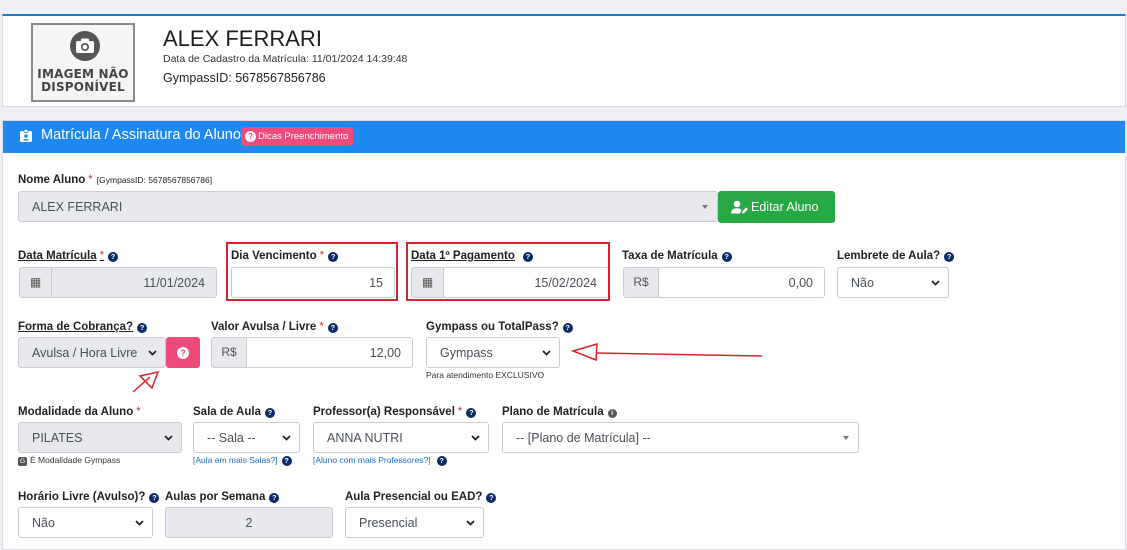 This screenshot has height=550, width=1127. I want to click on annotation-arrow-billing, so click(146, 381).